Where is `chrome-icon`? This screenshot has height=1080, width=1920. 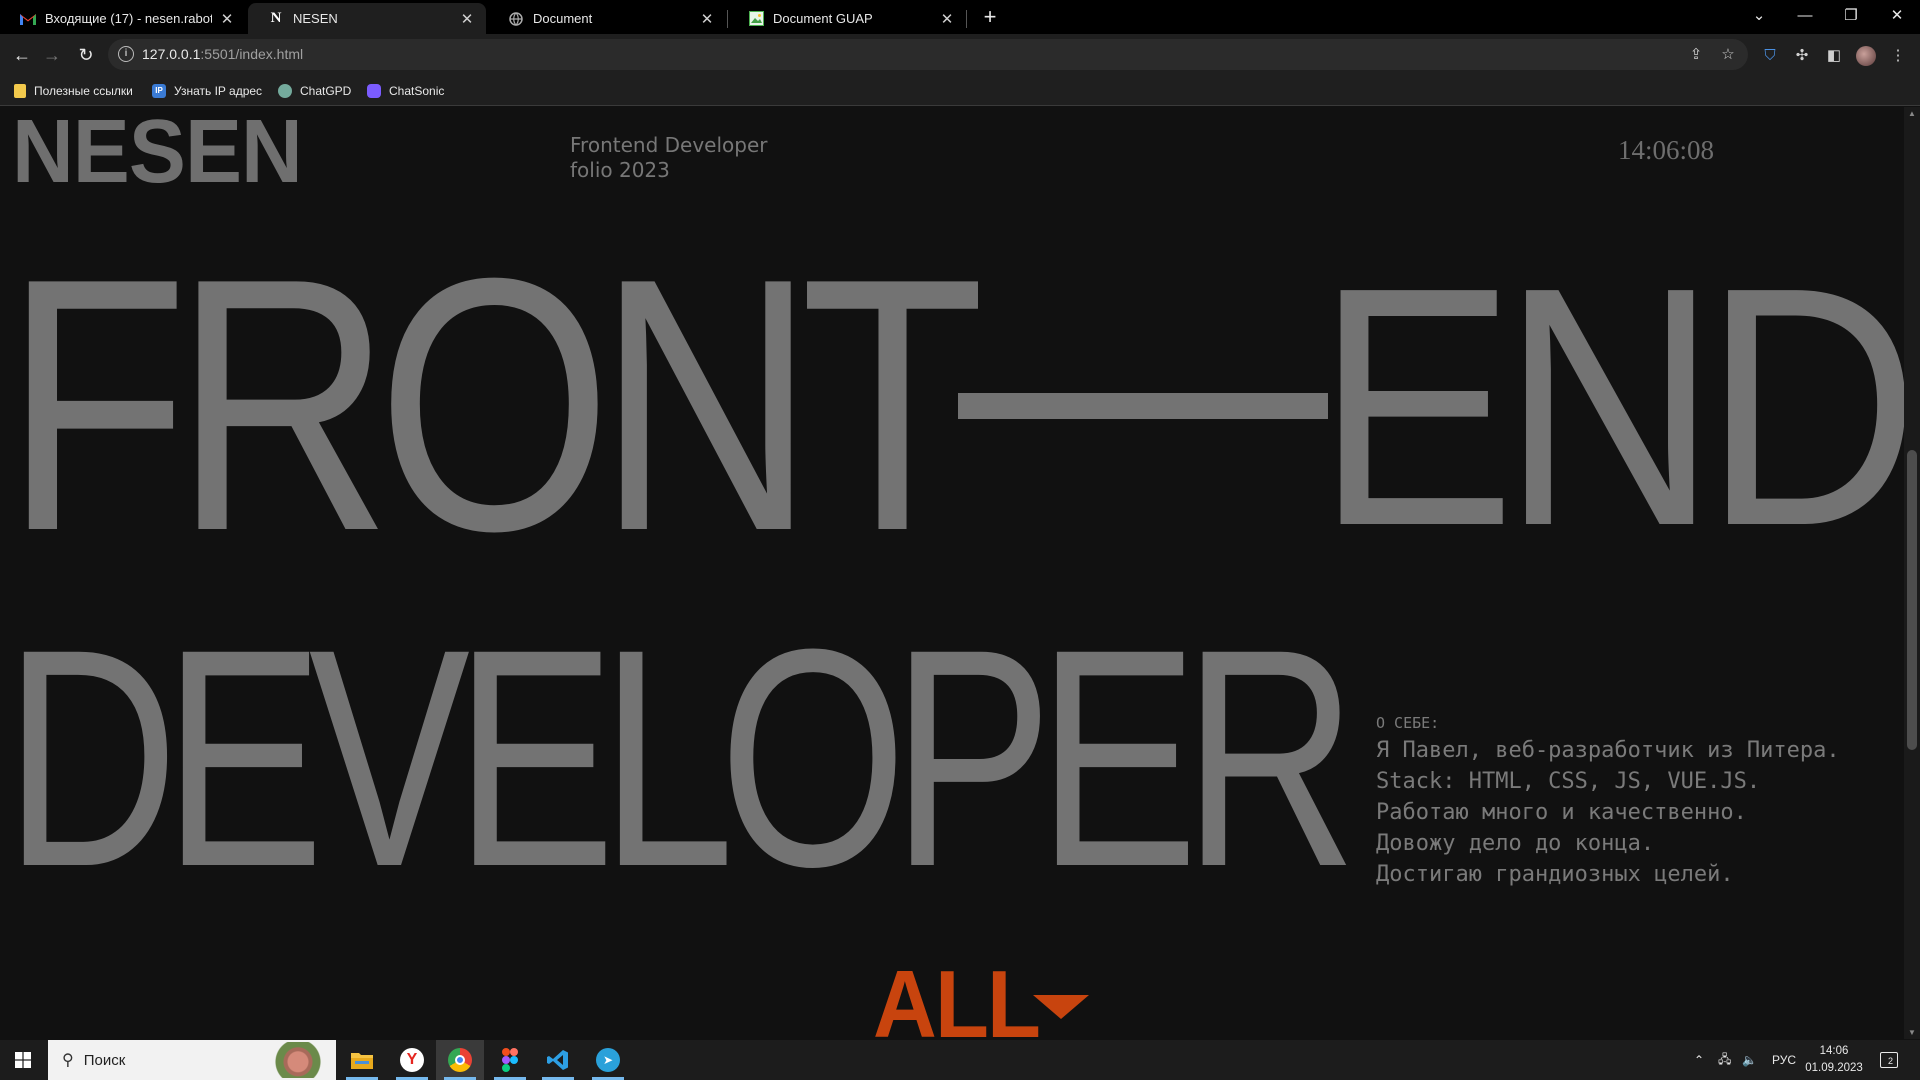 chrome-icon is located at coordinates (460, 1060).